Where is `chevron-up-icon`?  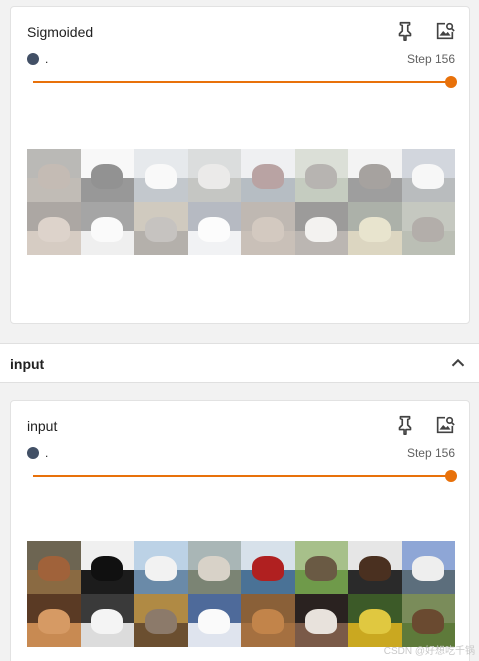
chevron-up-icon is located at coordinates (458, 363).